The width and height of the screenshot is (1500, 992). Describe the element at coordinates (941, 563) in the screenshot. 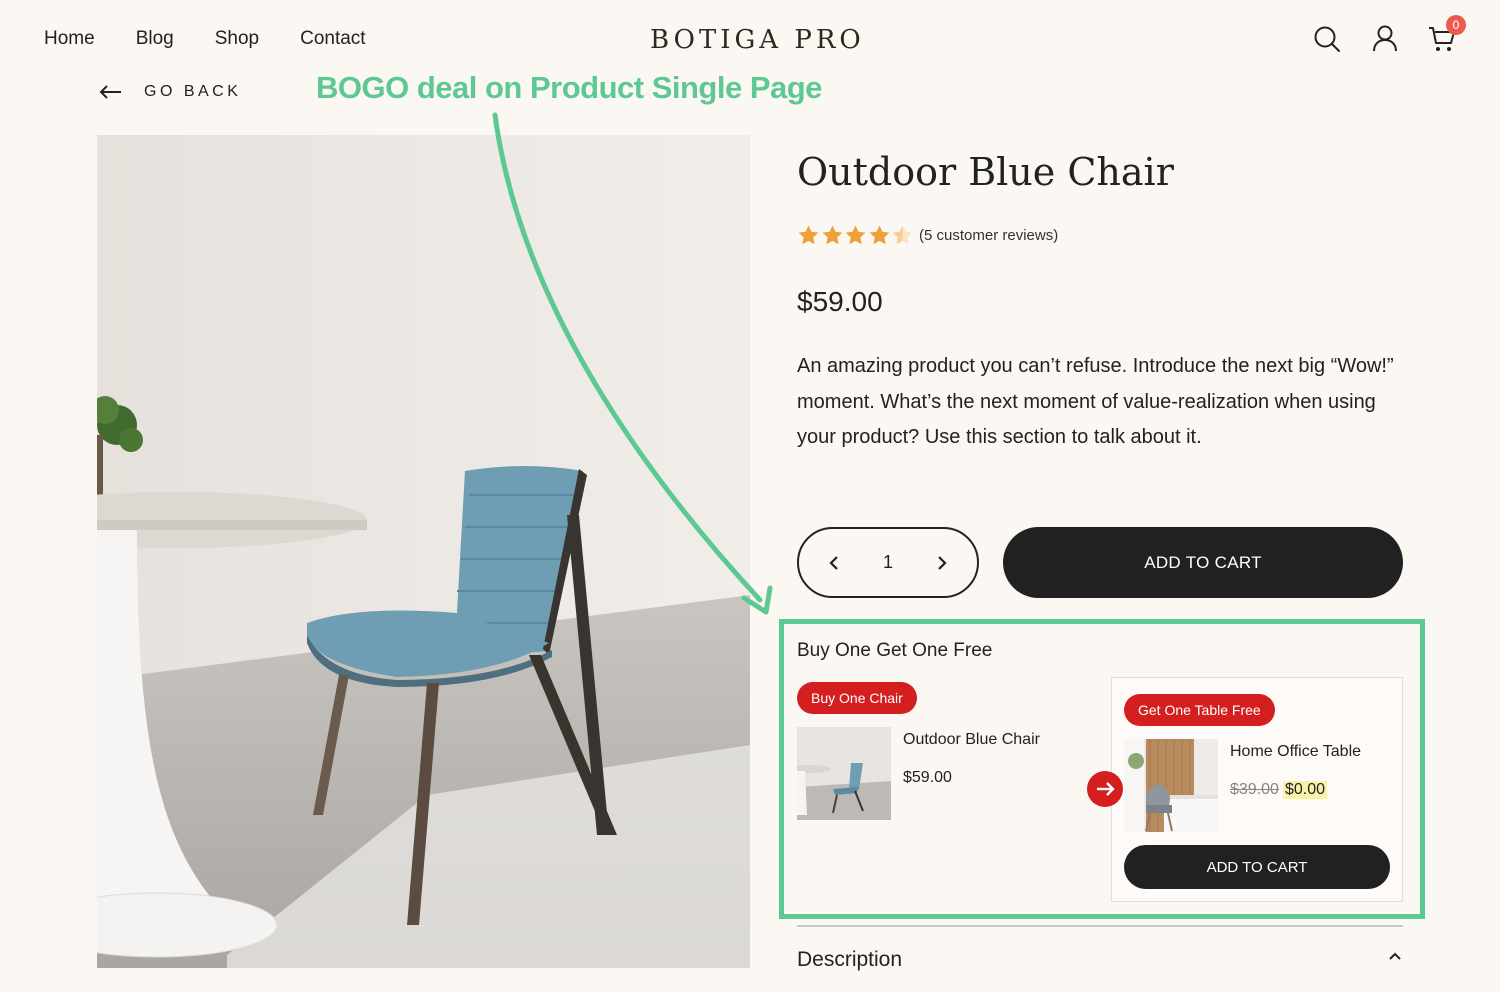

I see `chevron-right-icon` at that location.